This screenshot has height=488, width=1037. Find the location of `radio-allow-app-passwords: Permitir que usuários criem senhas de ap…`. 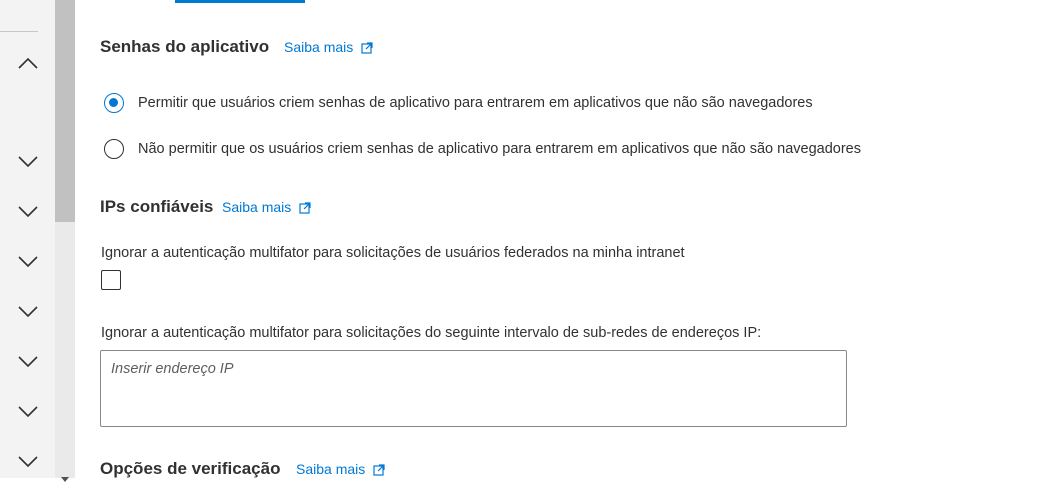

radio-allow-app-passwords: Permitir que usuários criem senhas de ap… is located at coordinates (458, 103).